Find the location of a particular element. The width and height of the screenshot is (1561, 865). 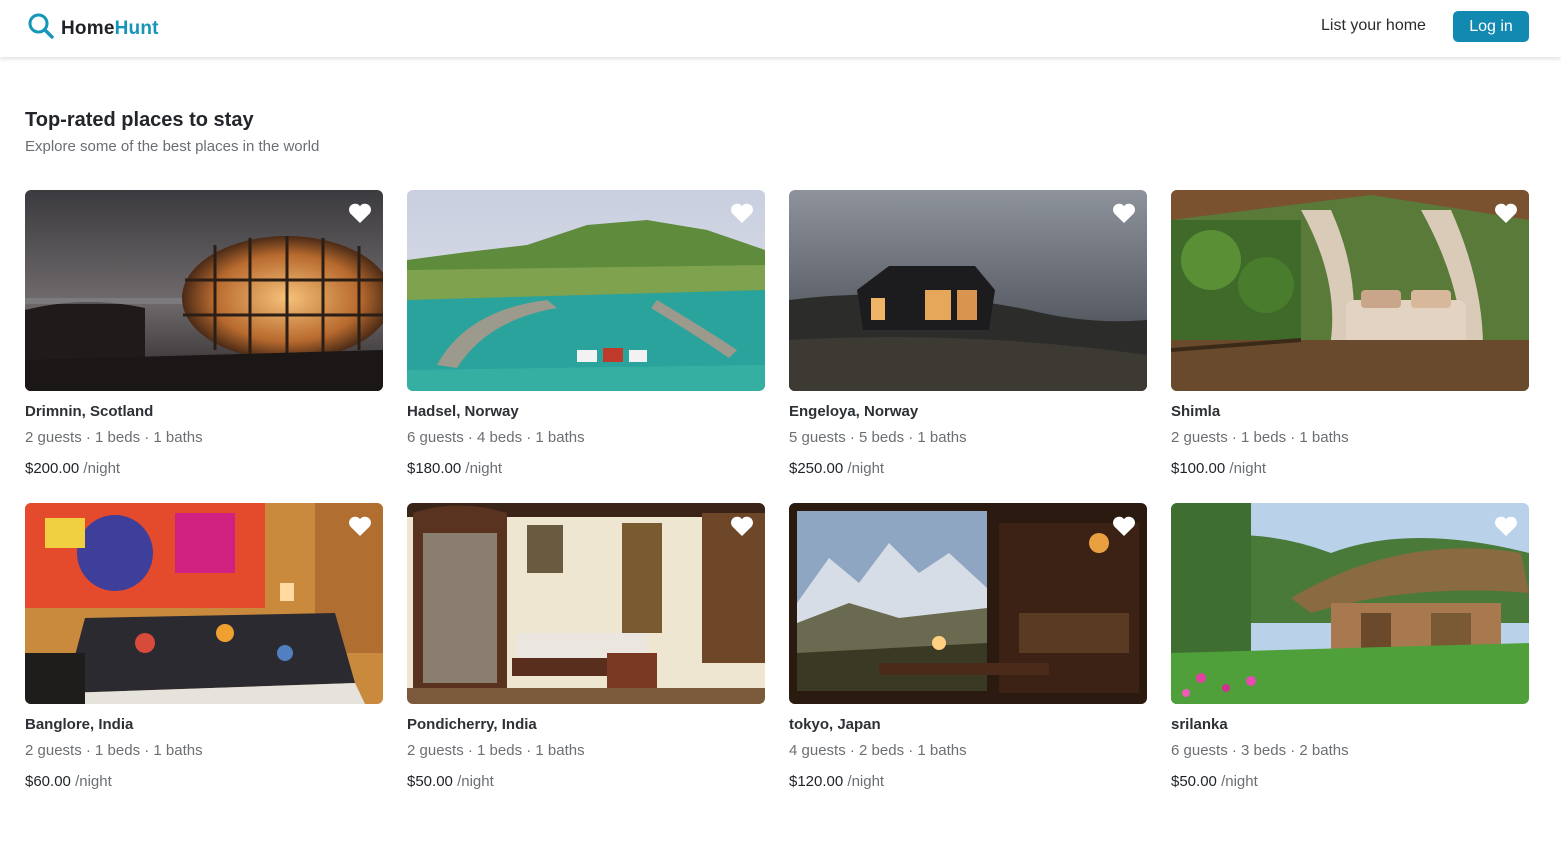

price-amount: $100.00 is located at coordinates (1198, 468).